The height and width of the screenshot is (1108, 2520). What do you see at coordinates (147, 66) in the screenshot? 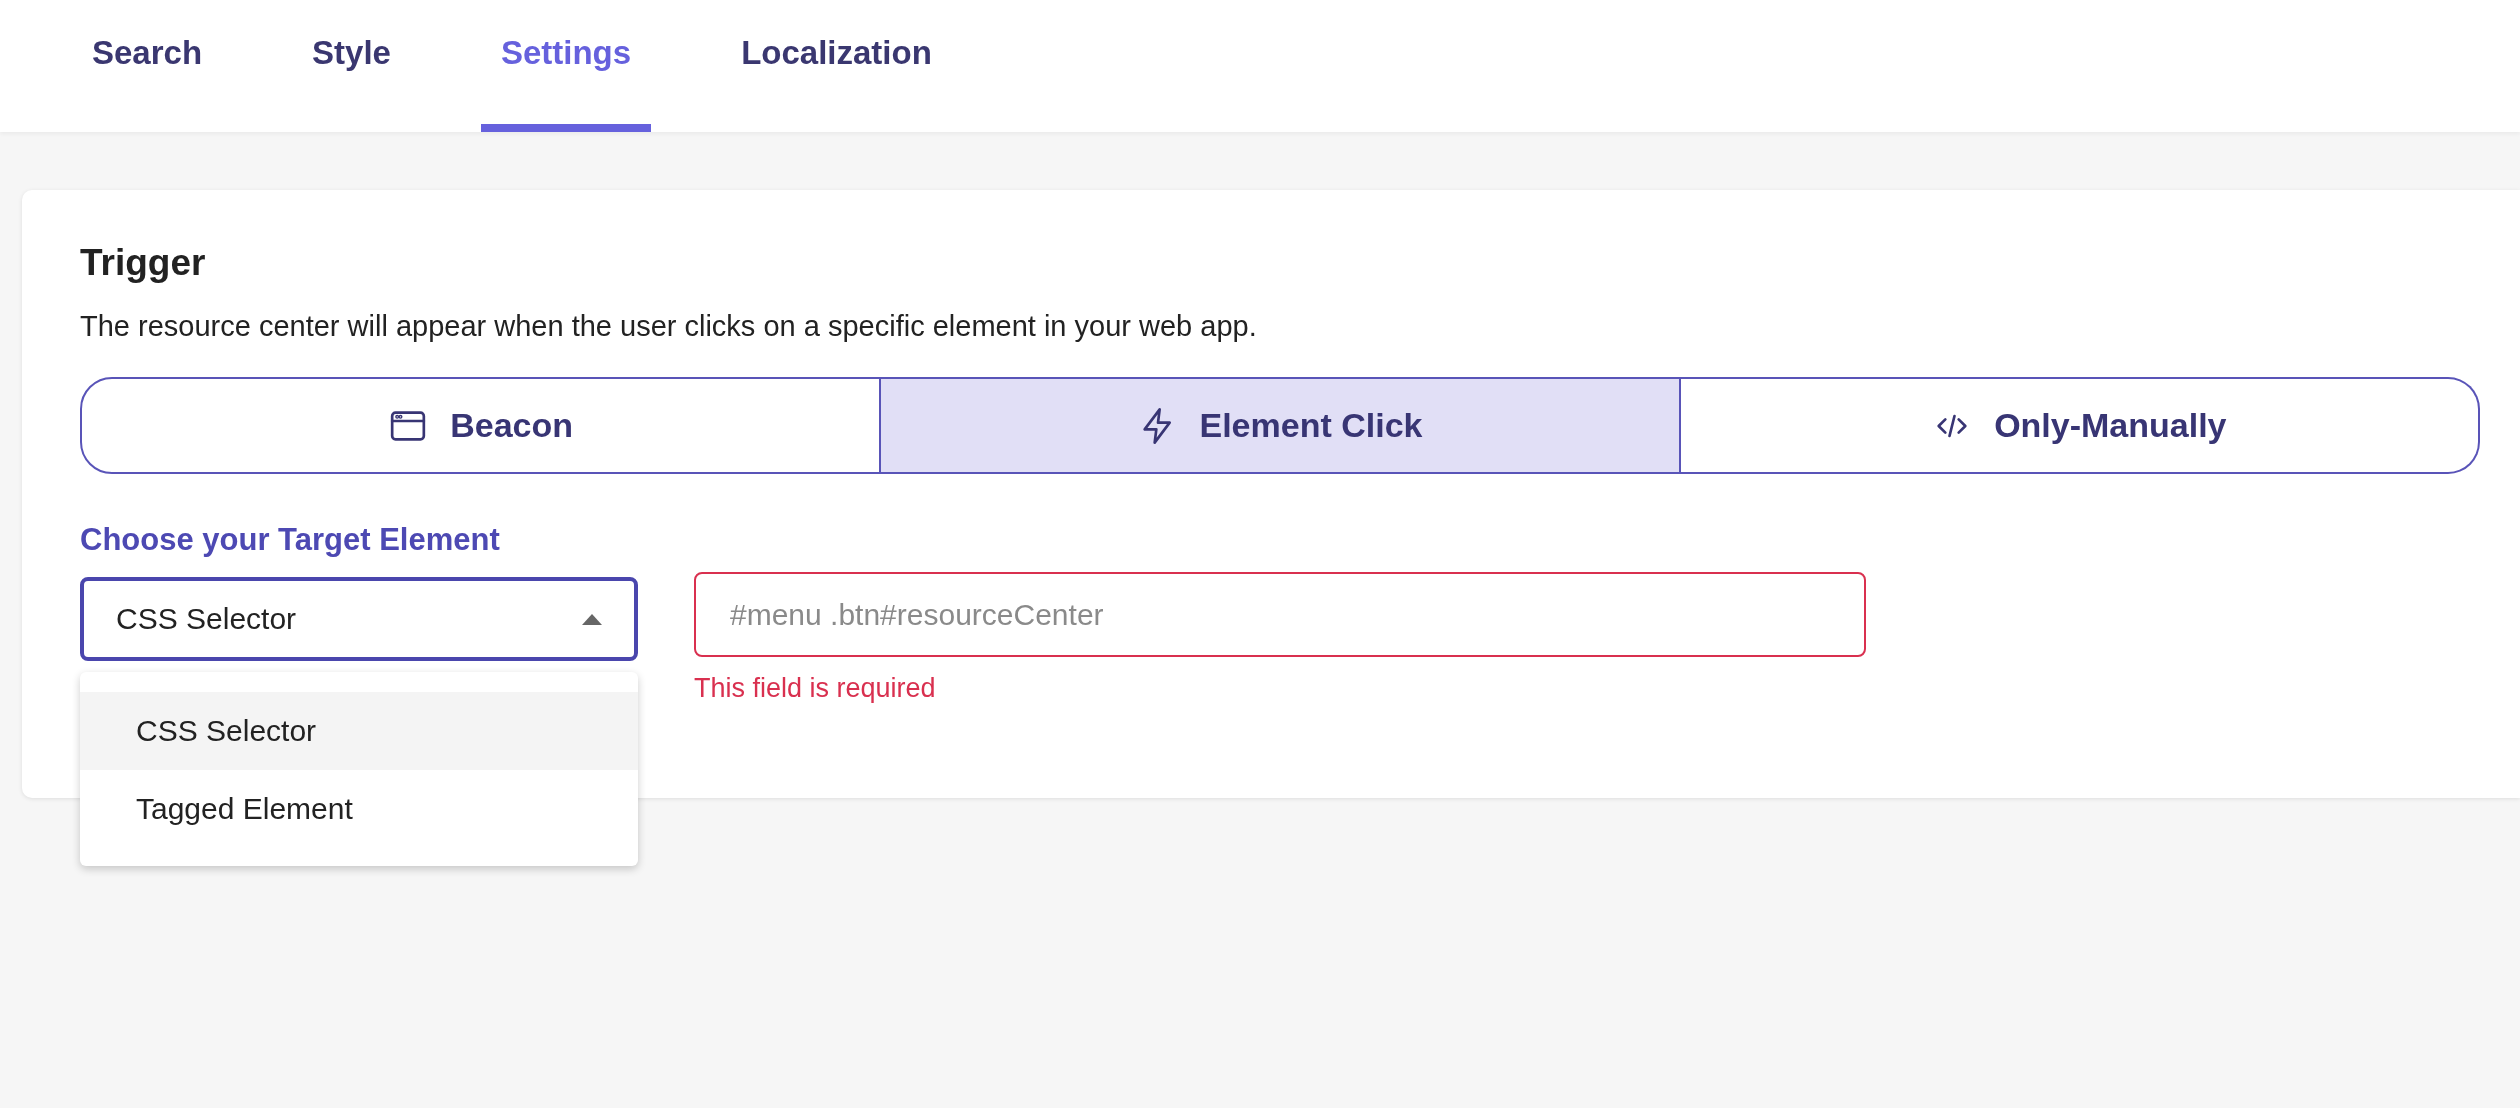
I see `tab: Search` at bounding box center [147, 66].